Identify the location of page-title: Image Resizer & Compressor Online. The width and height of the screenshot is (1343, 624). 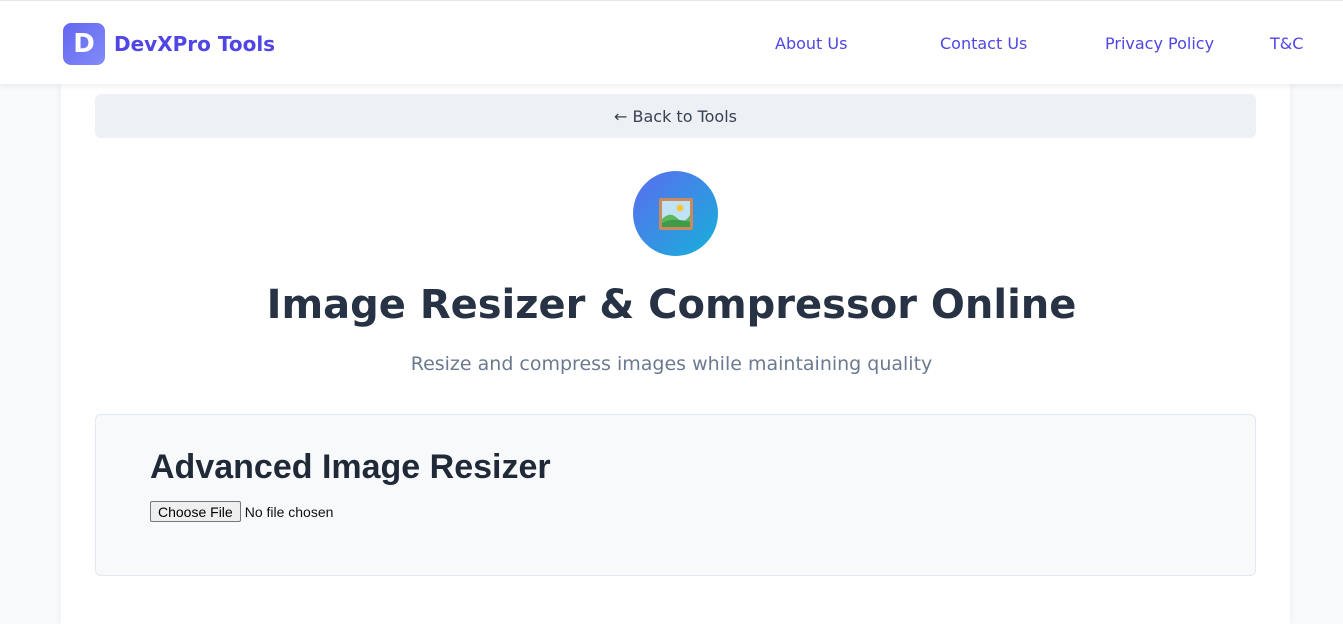
(671, 305).